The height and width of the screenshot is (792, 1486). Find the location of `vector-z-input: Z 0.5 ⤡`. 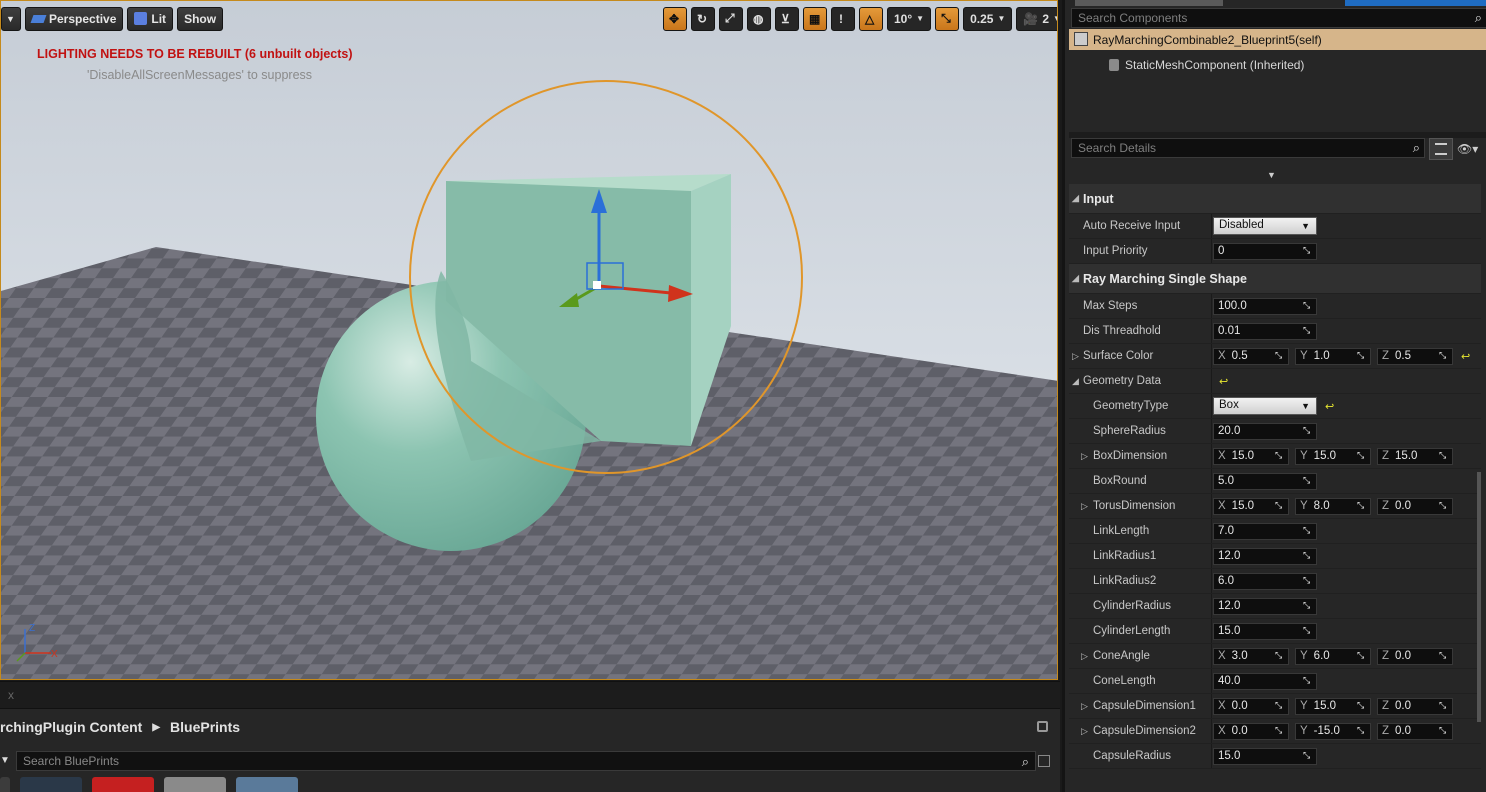

vector-z-input: Z 0.5 ⤡ is located at coordinates (1415, 356).